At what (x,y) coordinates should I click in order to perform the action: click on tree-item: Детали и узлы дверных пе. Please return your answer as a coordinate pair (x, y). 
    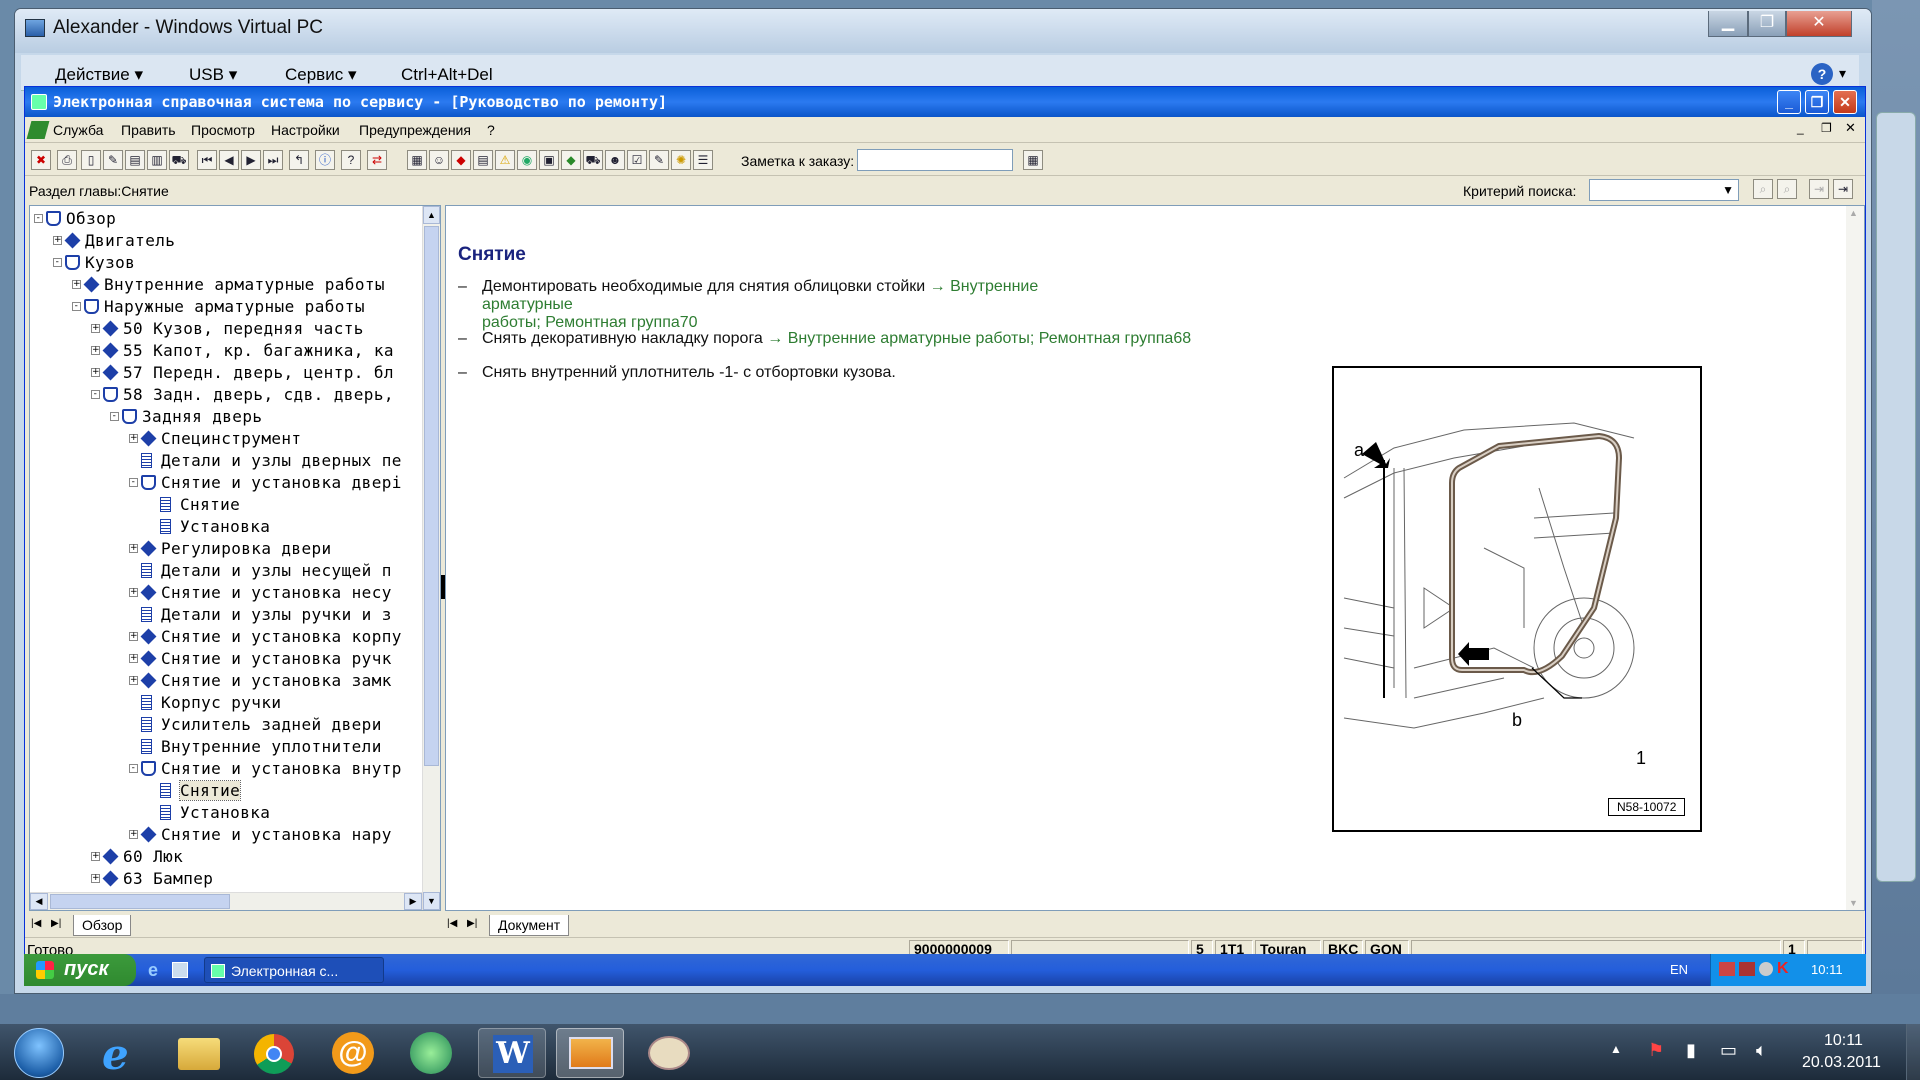
    Looking at the image, I should click on (226, 461).